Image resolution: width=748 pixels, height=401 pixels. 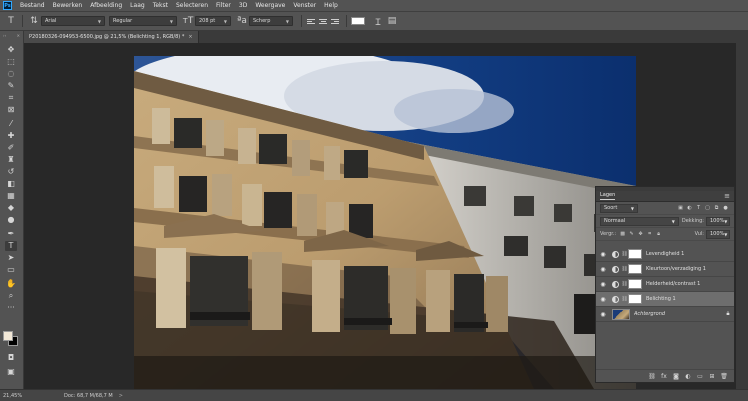 What do you see at coordinates (304, 5) in the screenshot?
I see `menu-venster: Venster` at bounding box center [304, 5].